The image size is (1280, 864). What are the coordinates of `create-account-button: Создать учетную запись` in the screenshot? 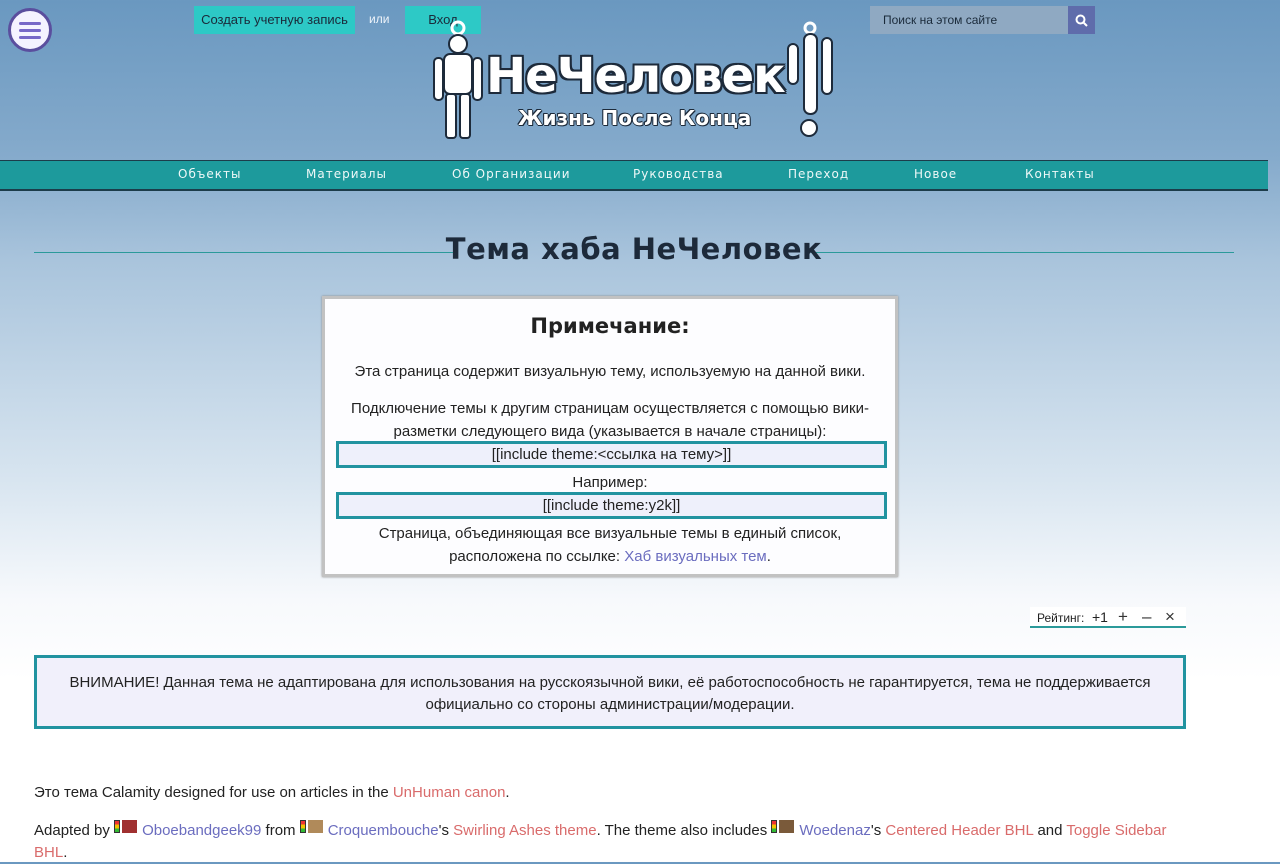 It's located at (274, 20).